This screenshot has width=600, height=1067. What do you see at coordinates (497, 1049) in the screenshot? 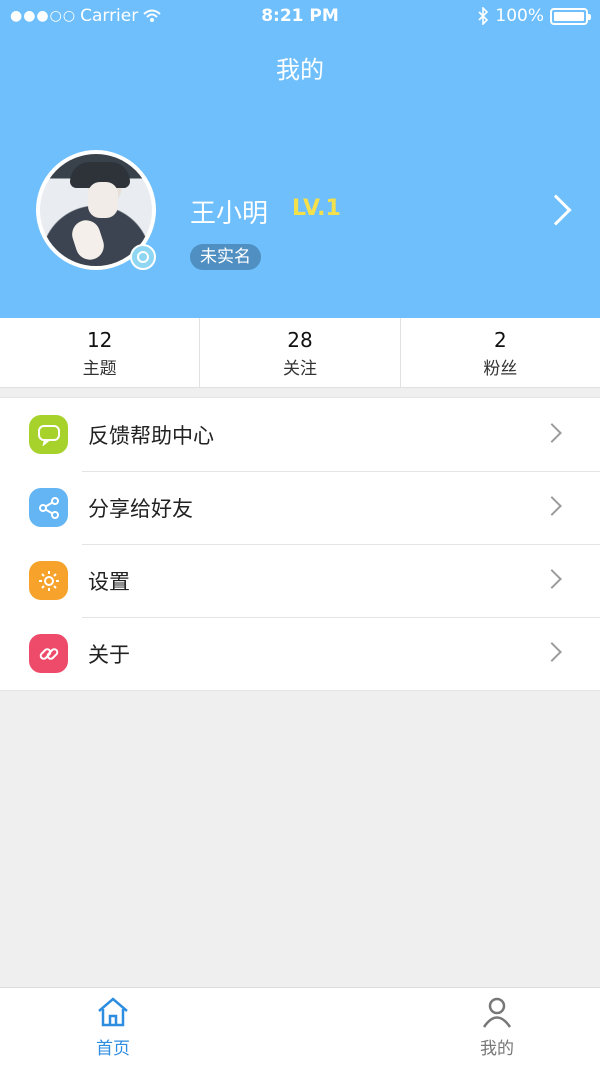
I see `tab-label: 我的` at bounding box center [497, 1049].